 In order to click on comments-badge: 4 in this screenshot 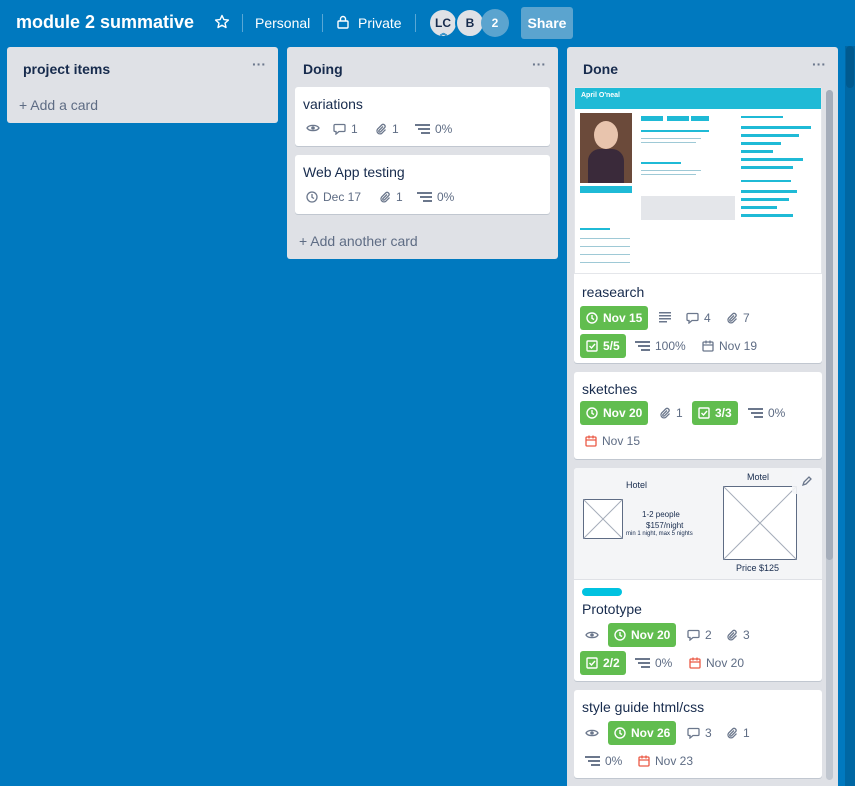, I will do `click(698, 318)`.